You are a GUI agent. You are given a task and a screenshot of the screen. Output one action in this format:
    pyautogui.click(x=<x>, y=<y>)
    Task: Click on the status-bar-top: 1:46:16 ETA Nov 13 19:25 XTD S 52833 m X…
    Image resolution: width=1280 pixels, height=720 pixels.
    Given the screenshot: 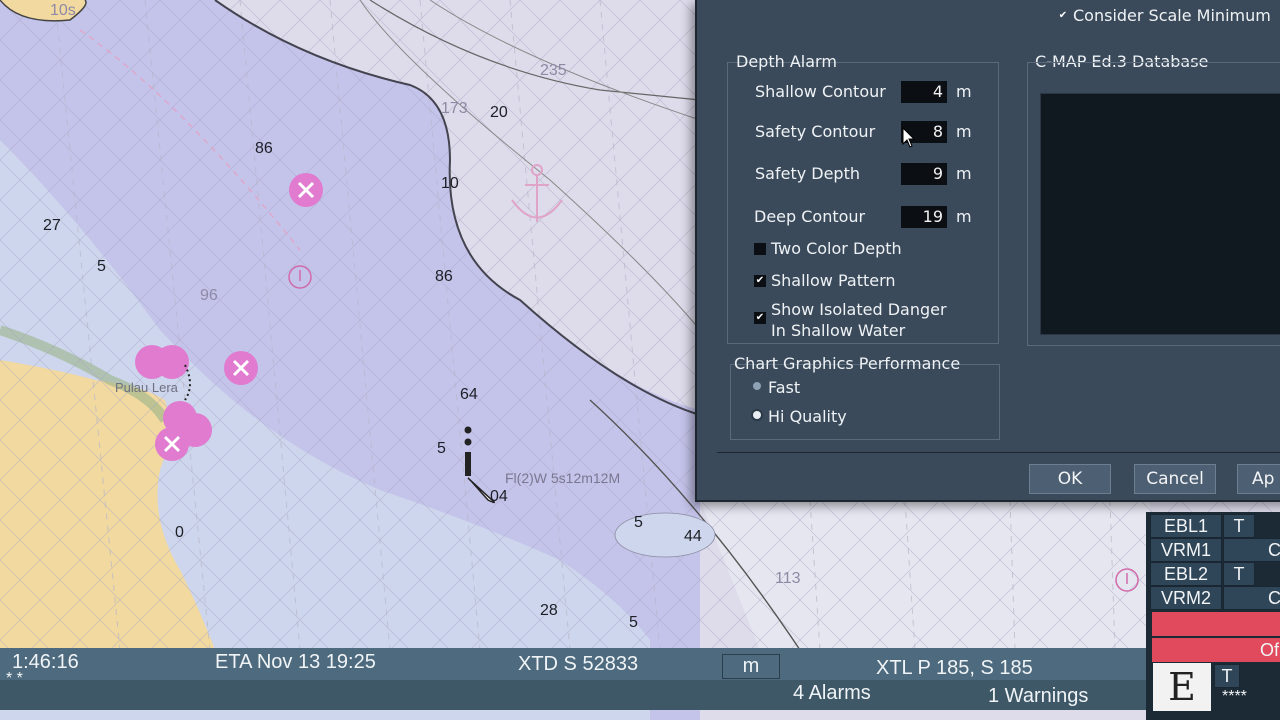 What is the action you would take?
    pyautogui.click(x=575, y=664)
    